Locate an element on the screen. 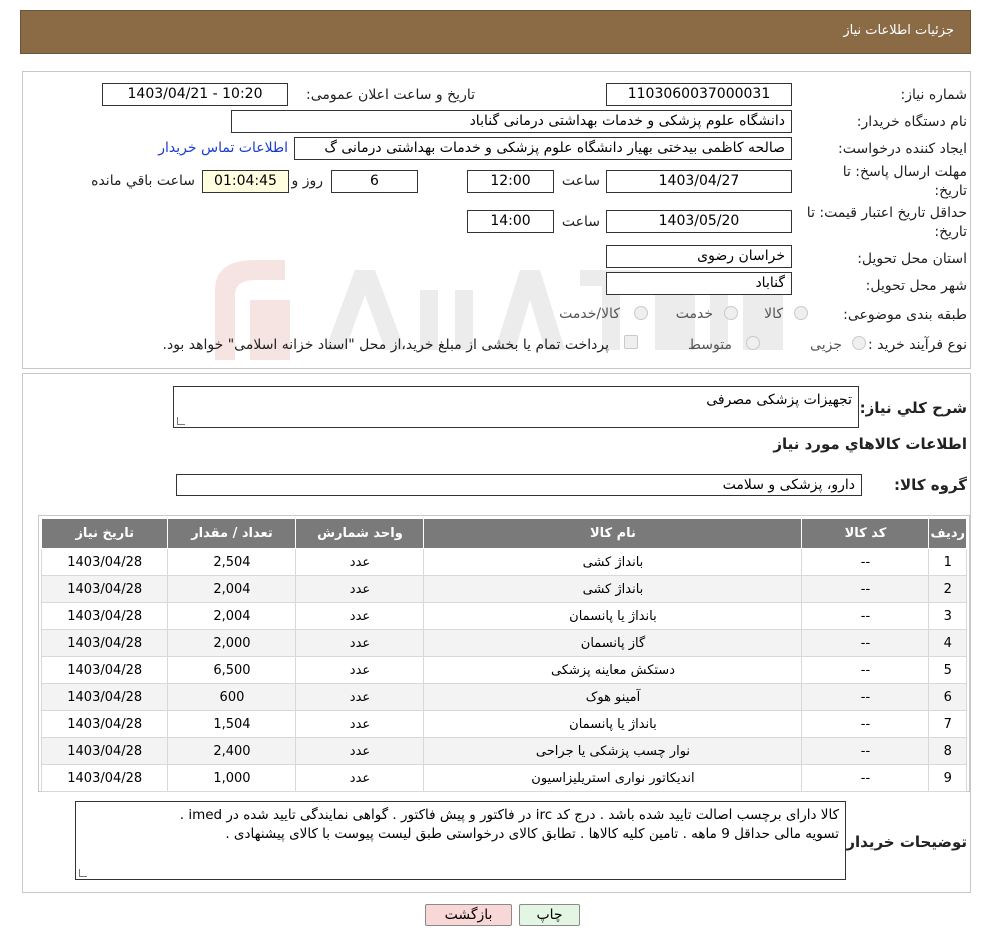  table-row: 6 -- آمینو هوک عدد 600 1403/04/28 is located at coordinates (503, 697).